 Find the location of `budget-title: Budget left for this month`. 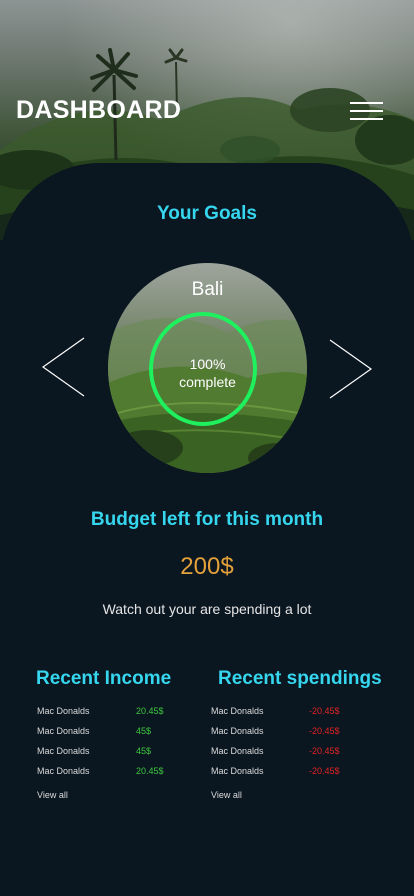

budget-title: Budget left for this month is located at coordinates (207, 519).